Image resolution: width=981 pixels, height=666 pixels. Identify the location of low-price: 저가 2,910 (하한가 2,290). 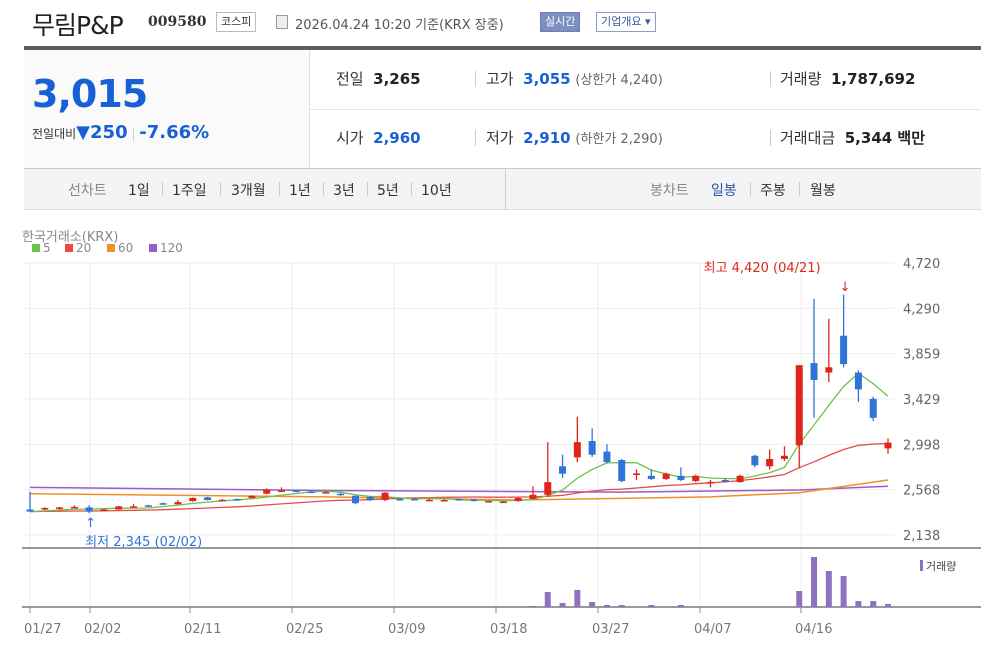
(574, 137).